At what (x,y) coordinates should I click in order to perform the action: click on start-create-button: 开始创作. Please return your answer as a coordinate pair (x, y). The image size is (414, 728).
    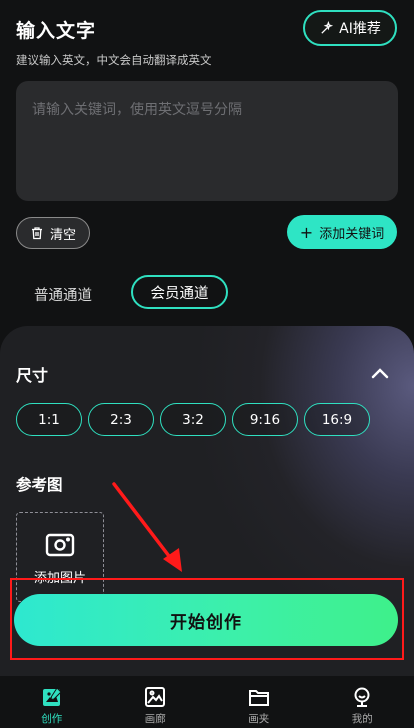
    Looking at the image, I should click on (206, 620).